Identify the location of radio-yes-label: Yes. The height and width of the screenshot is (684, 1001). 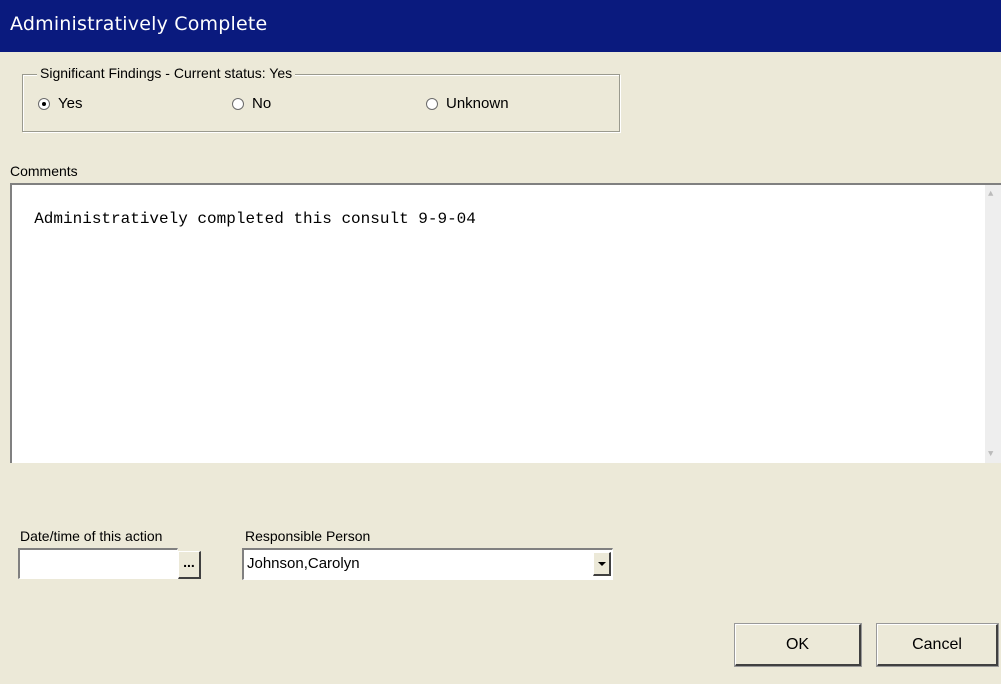
(70, 103).